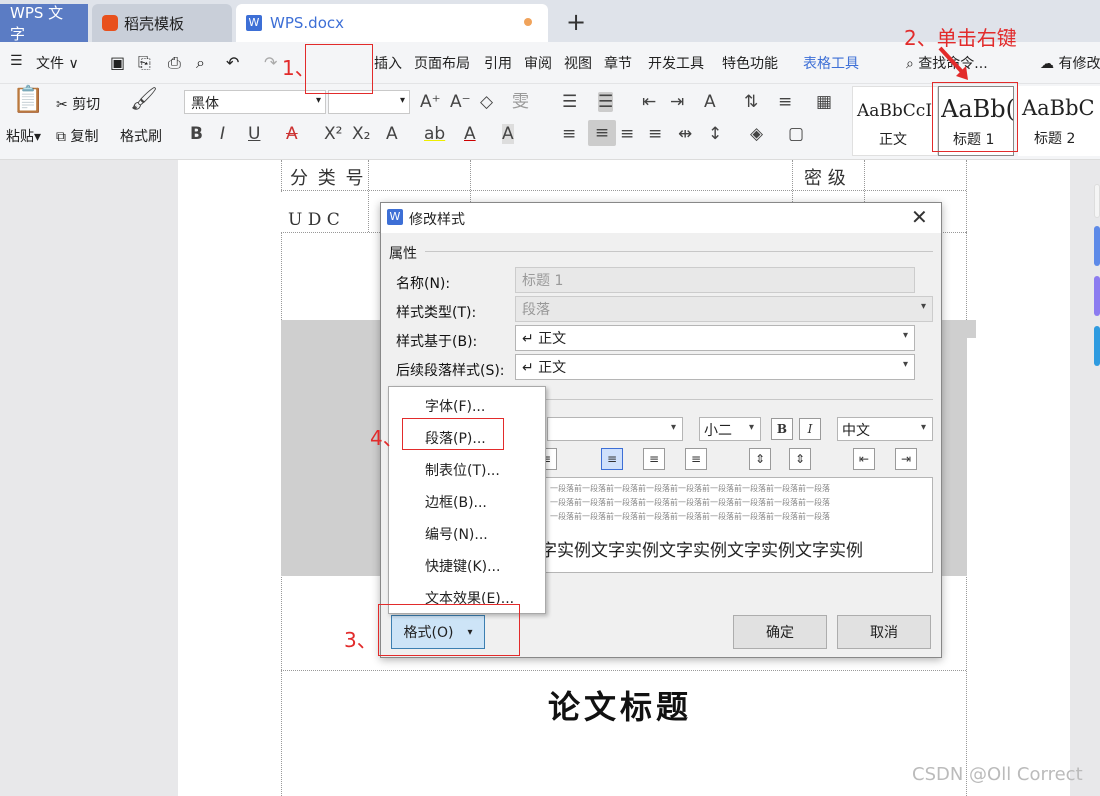  Describe the element at coordinates (919, 217) in the screenshot. I see `close-icon: ✕` at that location.